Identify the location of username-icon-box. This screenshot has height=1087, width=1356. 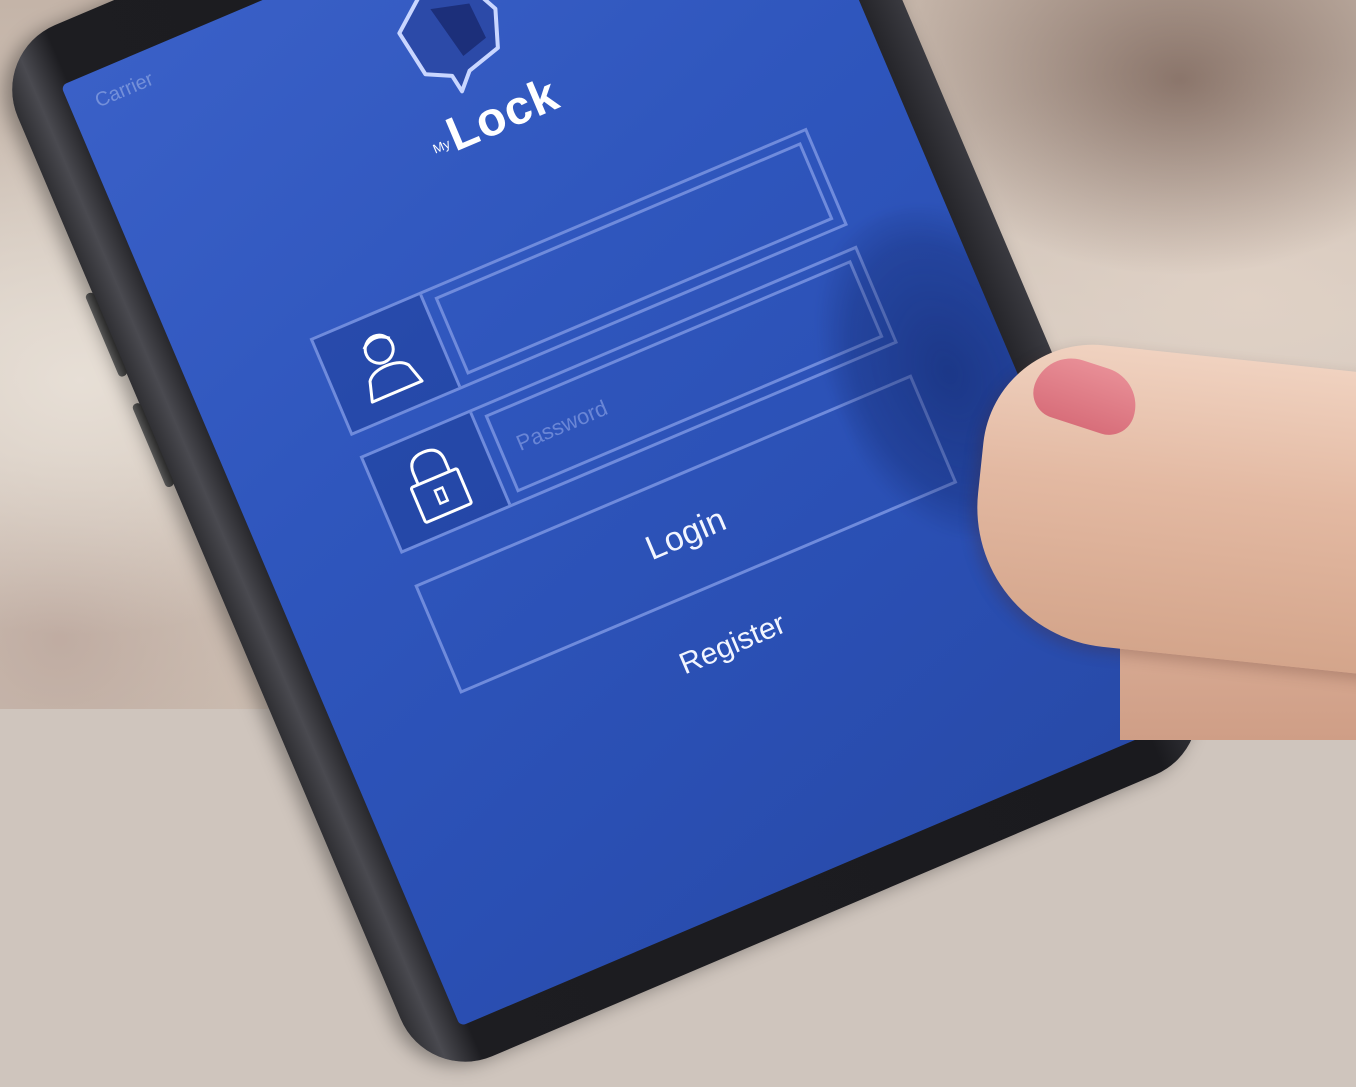
(387, 363).